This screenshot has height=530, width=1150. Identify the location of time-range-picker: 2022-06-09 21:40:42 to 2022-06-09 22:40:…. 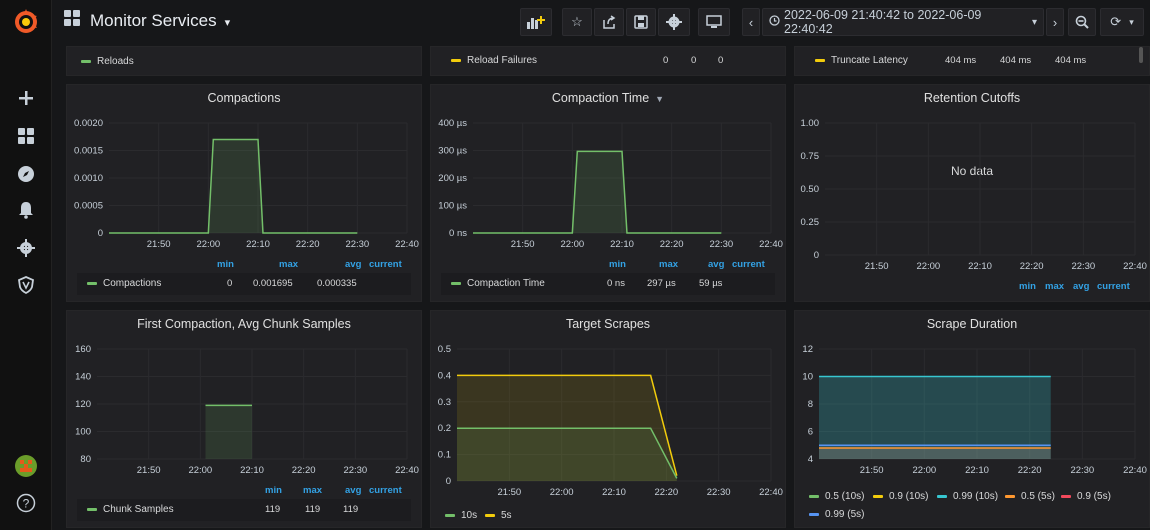
(903, 22).